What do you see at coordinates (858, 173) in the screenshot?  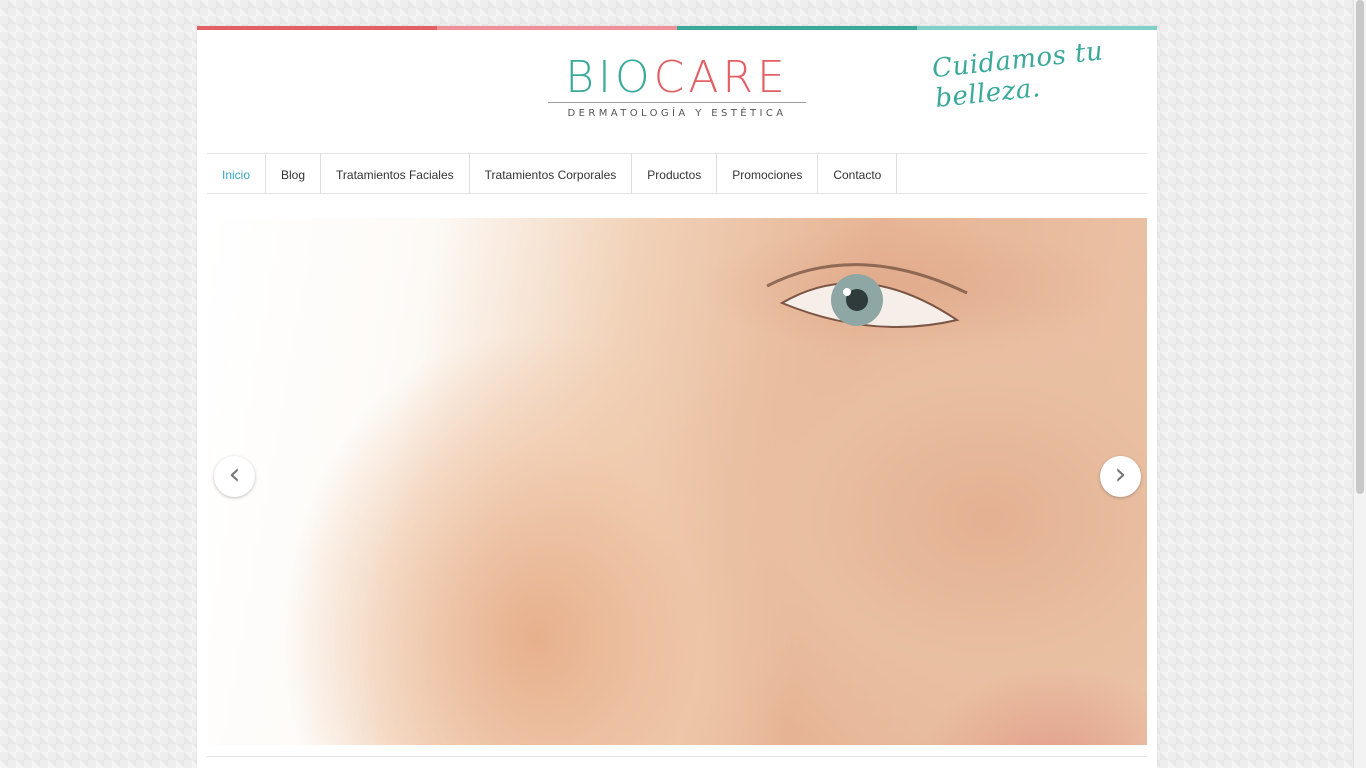 I see `nav-item-contacto: Contacto` at bounding box center [858, 173].